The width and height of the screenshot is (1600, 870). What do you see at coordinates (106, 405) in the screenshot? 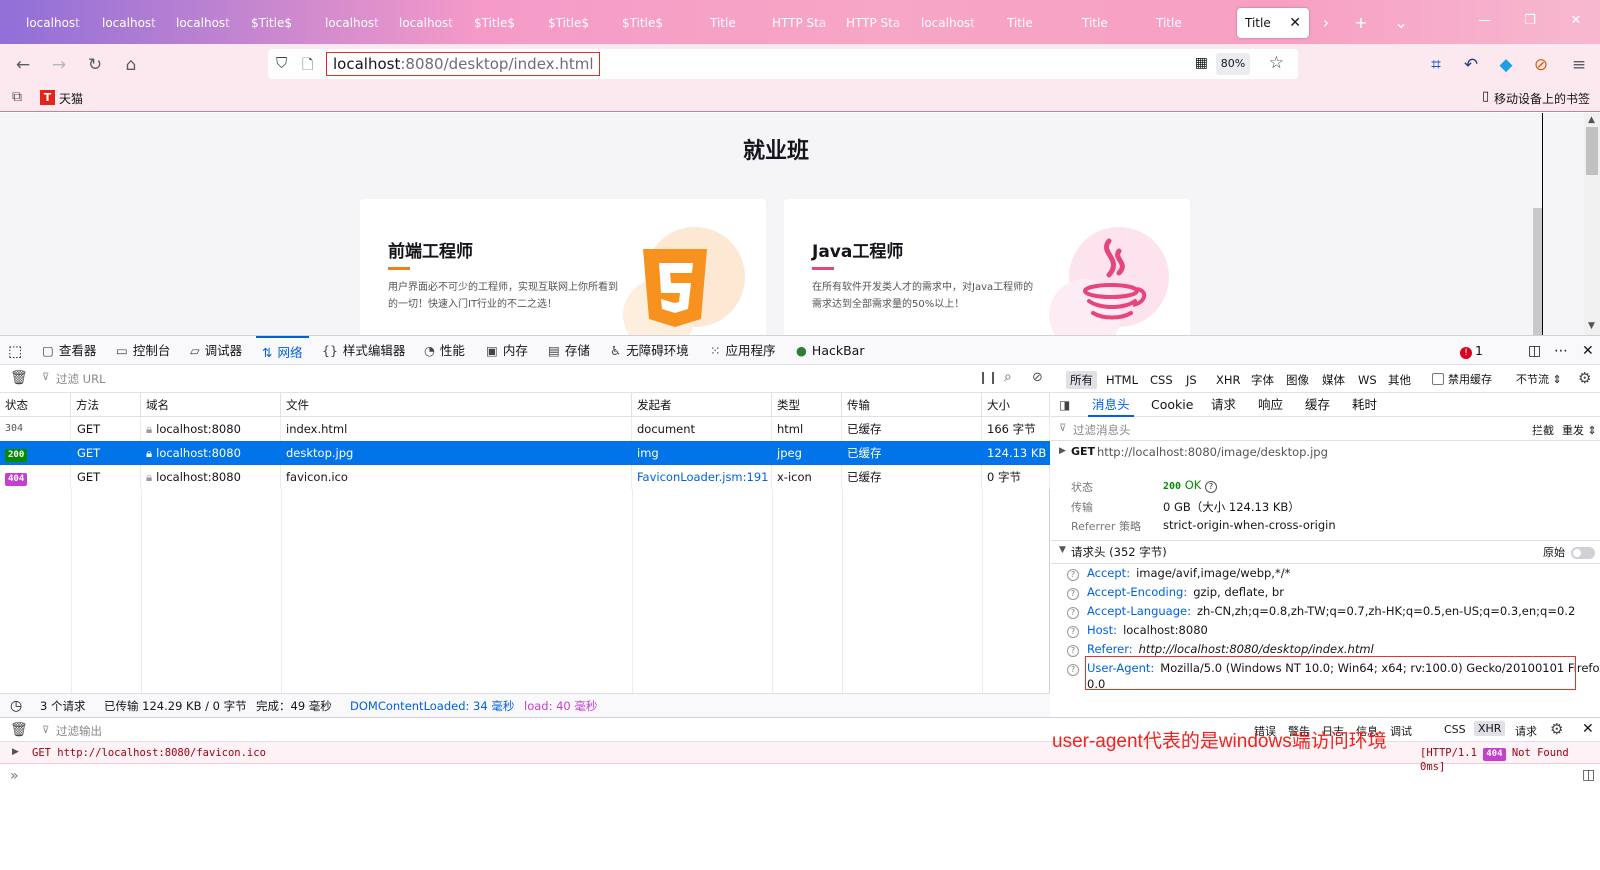
I see `col-method: 方法` at bounding box center [106, 405].